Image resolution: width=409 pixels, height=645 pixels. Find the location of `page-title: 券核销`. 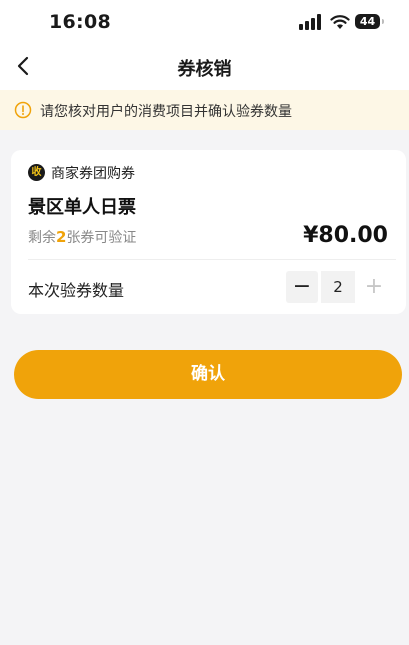

page-title: 券核销 is located at coordinates (204, 69).